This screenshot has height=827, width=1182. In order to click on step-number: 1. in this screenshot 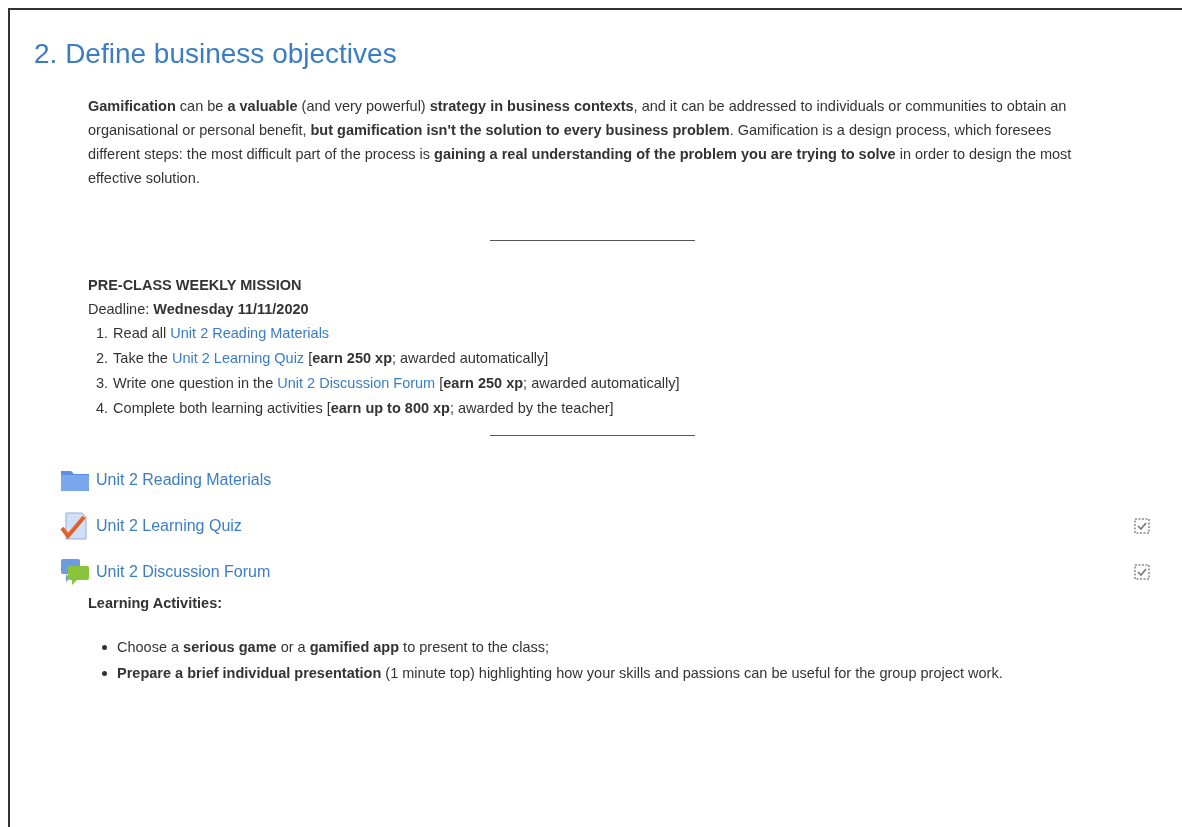, I will do `click(102, 333)`.